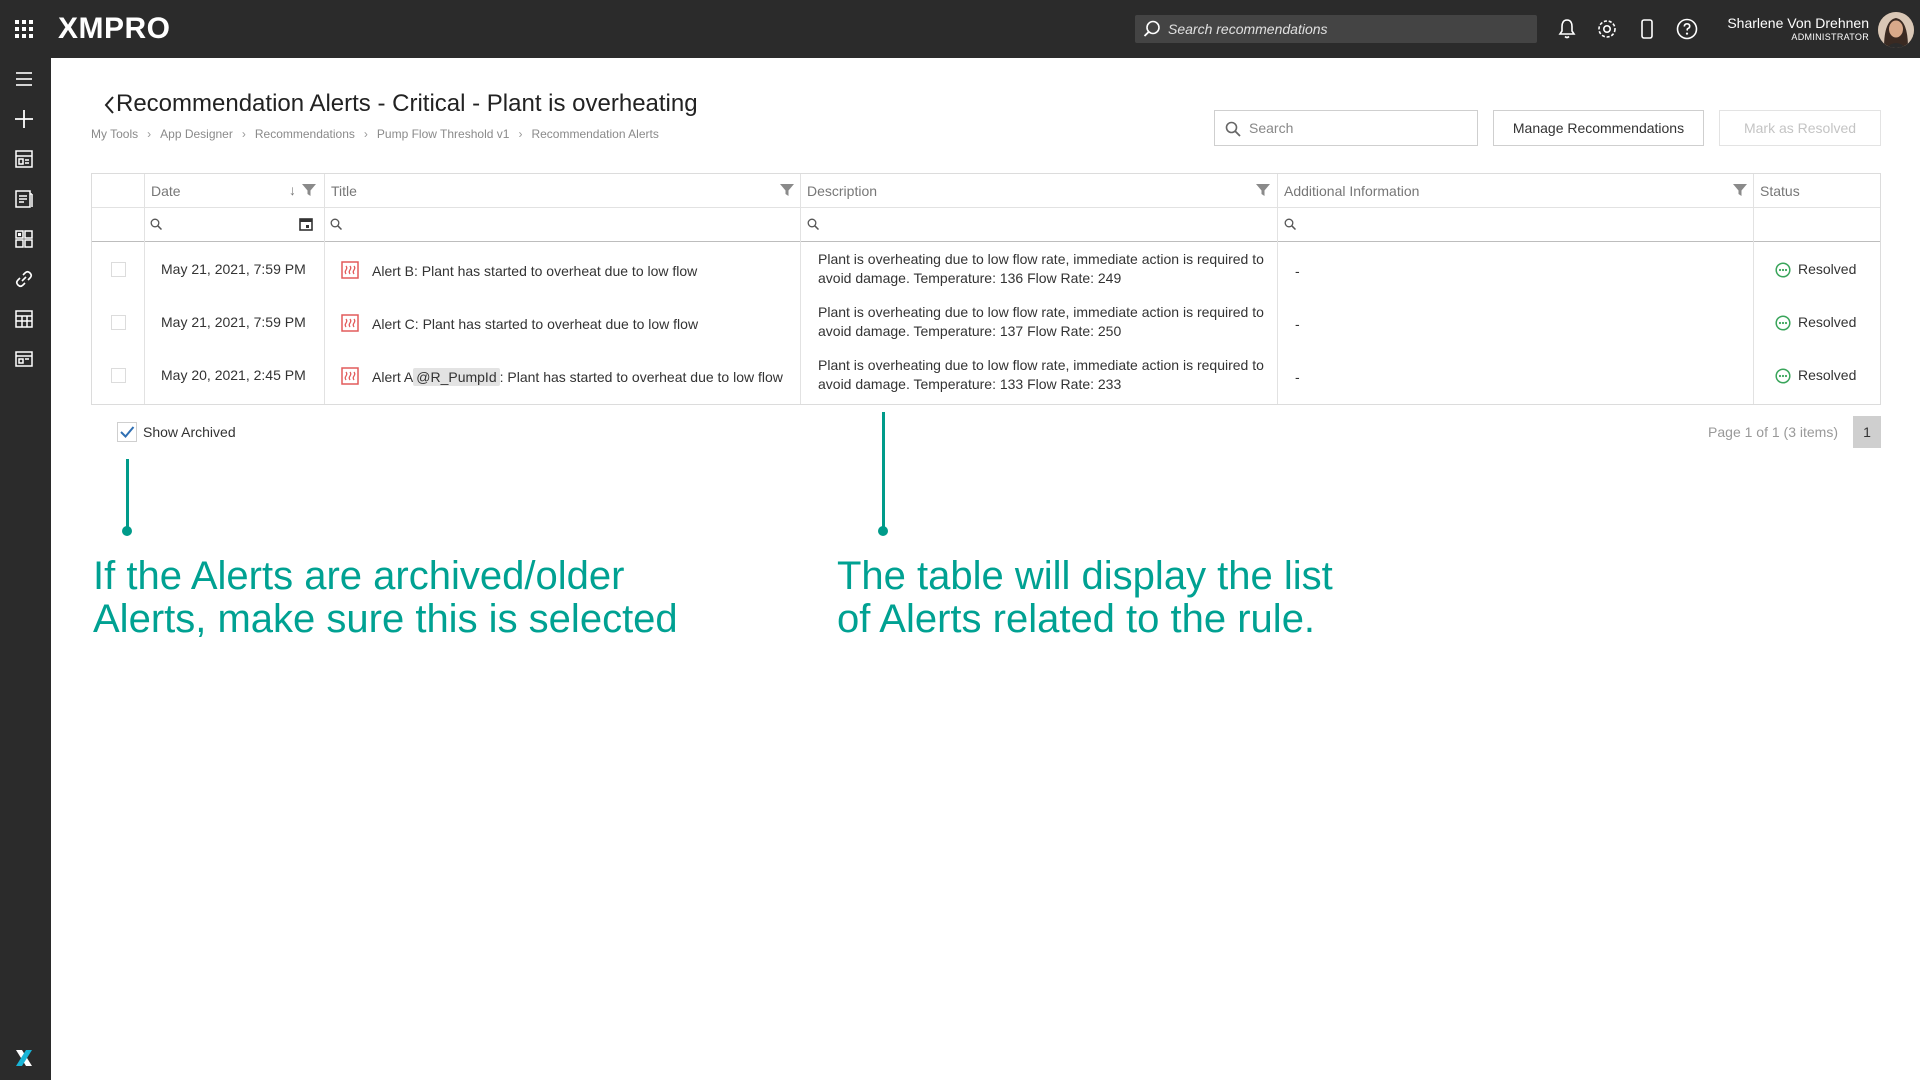 The image size is (1920, 1080). I want to click on layout-icon, so click(24, 359).